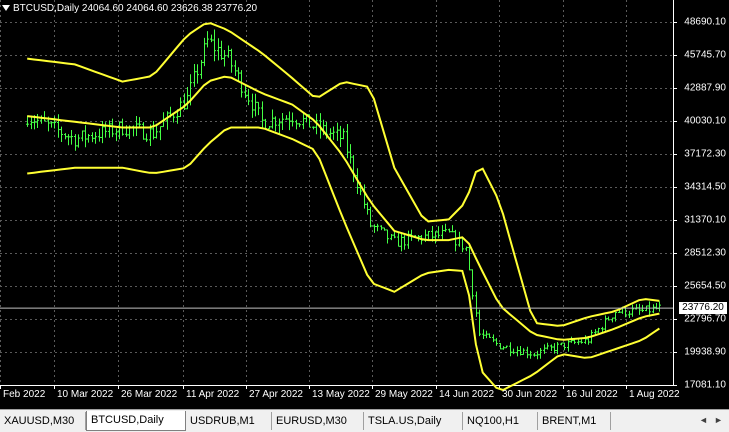  What do you see at coordinates (705, 187) in the screenshot?
I see `price-label: 34314.50` at bounding box center [705, 187].